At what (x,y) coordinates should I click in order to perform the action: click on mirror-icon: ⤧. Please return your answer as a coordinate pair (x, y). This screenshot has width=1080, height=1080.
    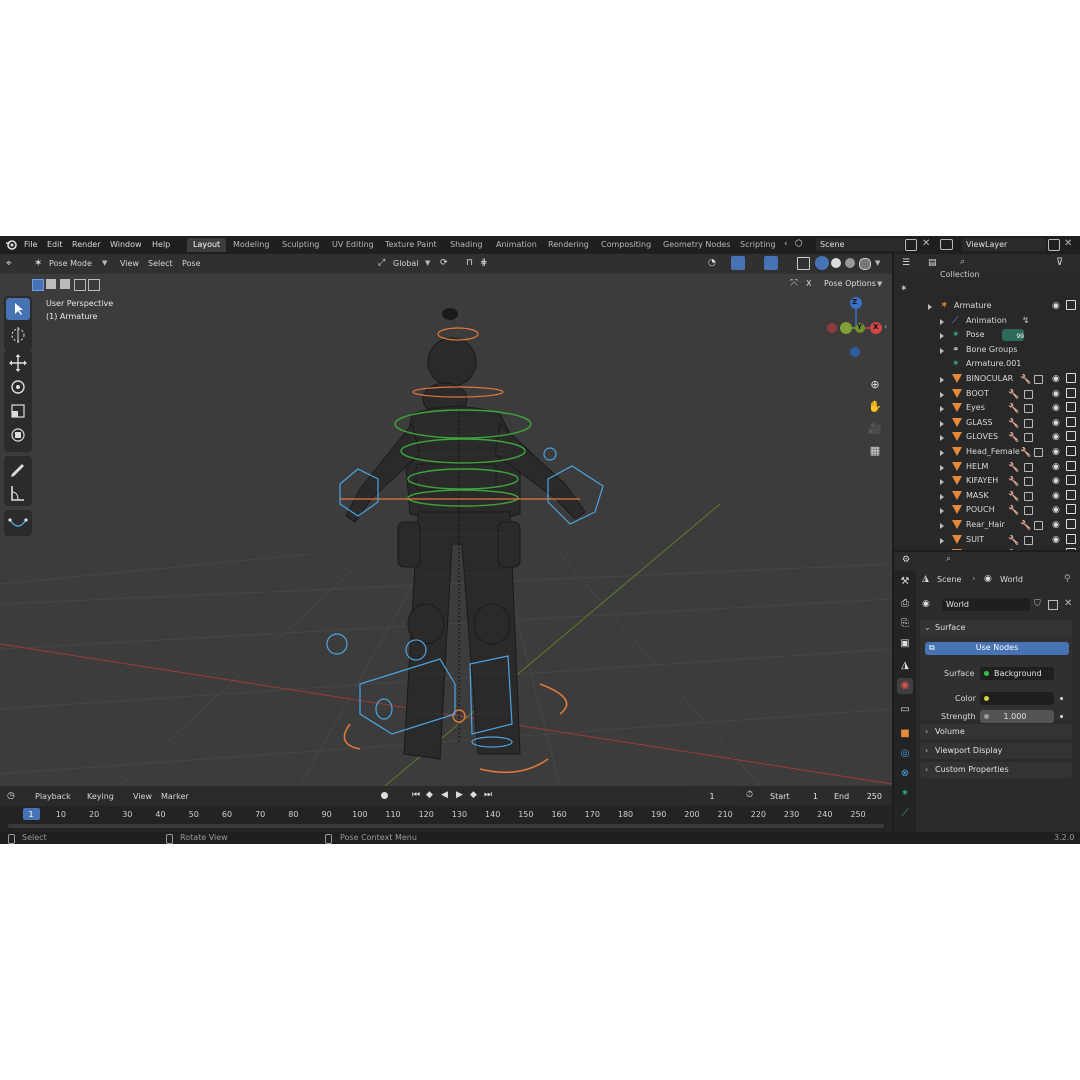
    Looking at the image, I should click on (794, 283).